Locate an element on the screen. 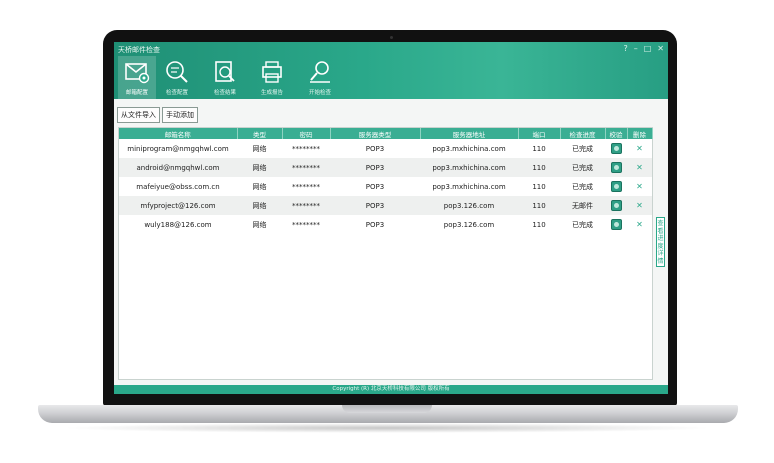 The height and width of the screenshot is (463, 774). toolbar-label: 检查配置 is located at coordinates (176, 93).